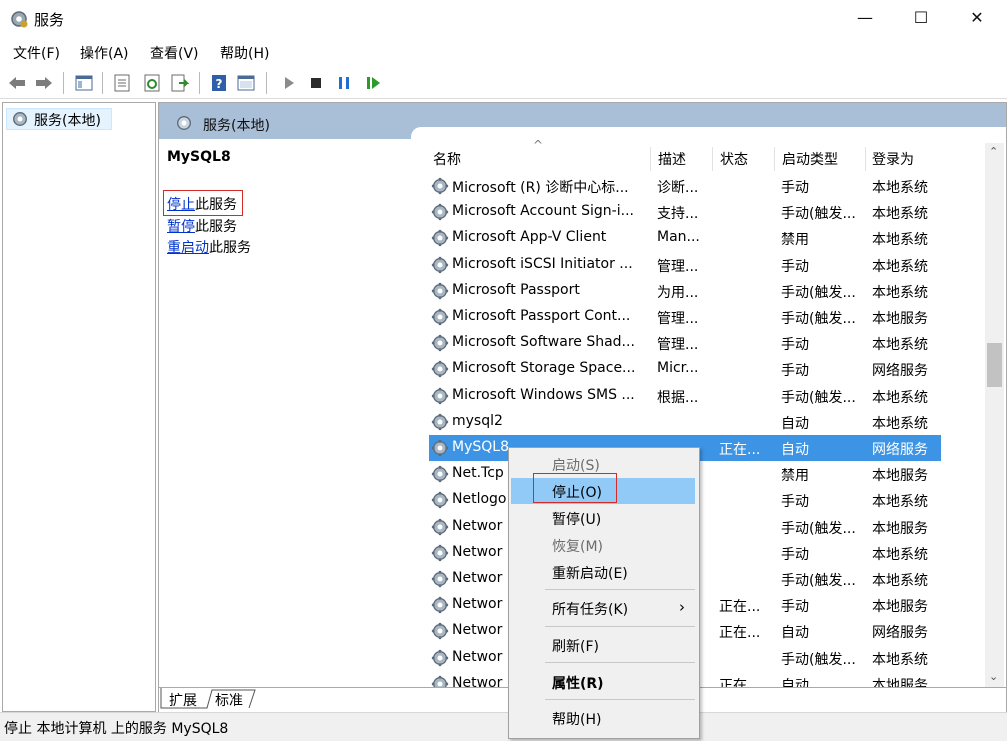 Image resolution: width=1007 pixels, height=741 pixels. Describe the element at coordinates (993, 676) in the screenshot. I see `scroll-down-icon: ⌄` at that location.